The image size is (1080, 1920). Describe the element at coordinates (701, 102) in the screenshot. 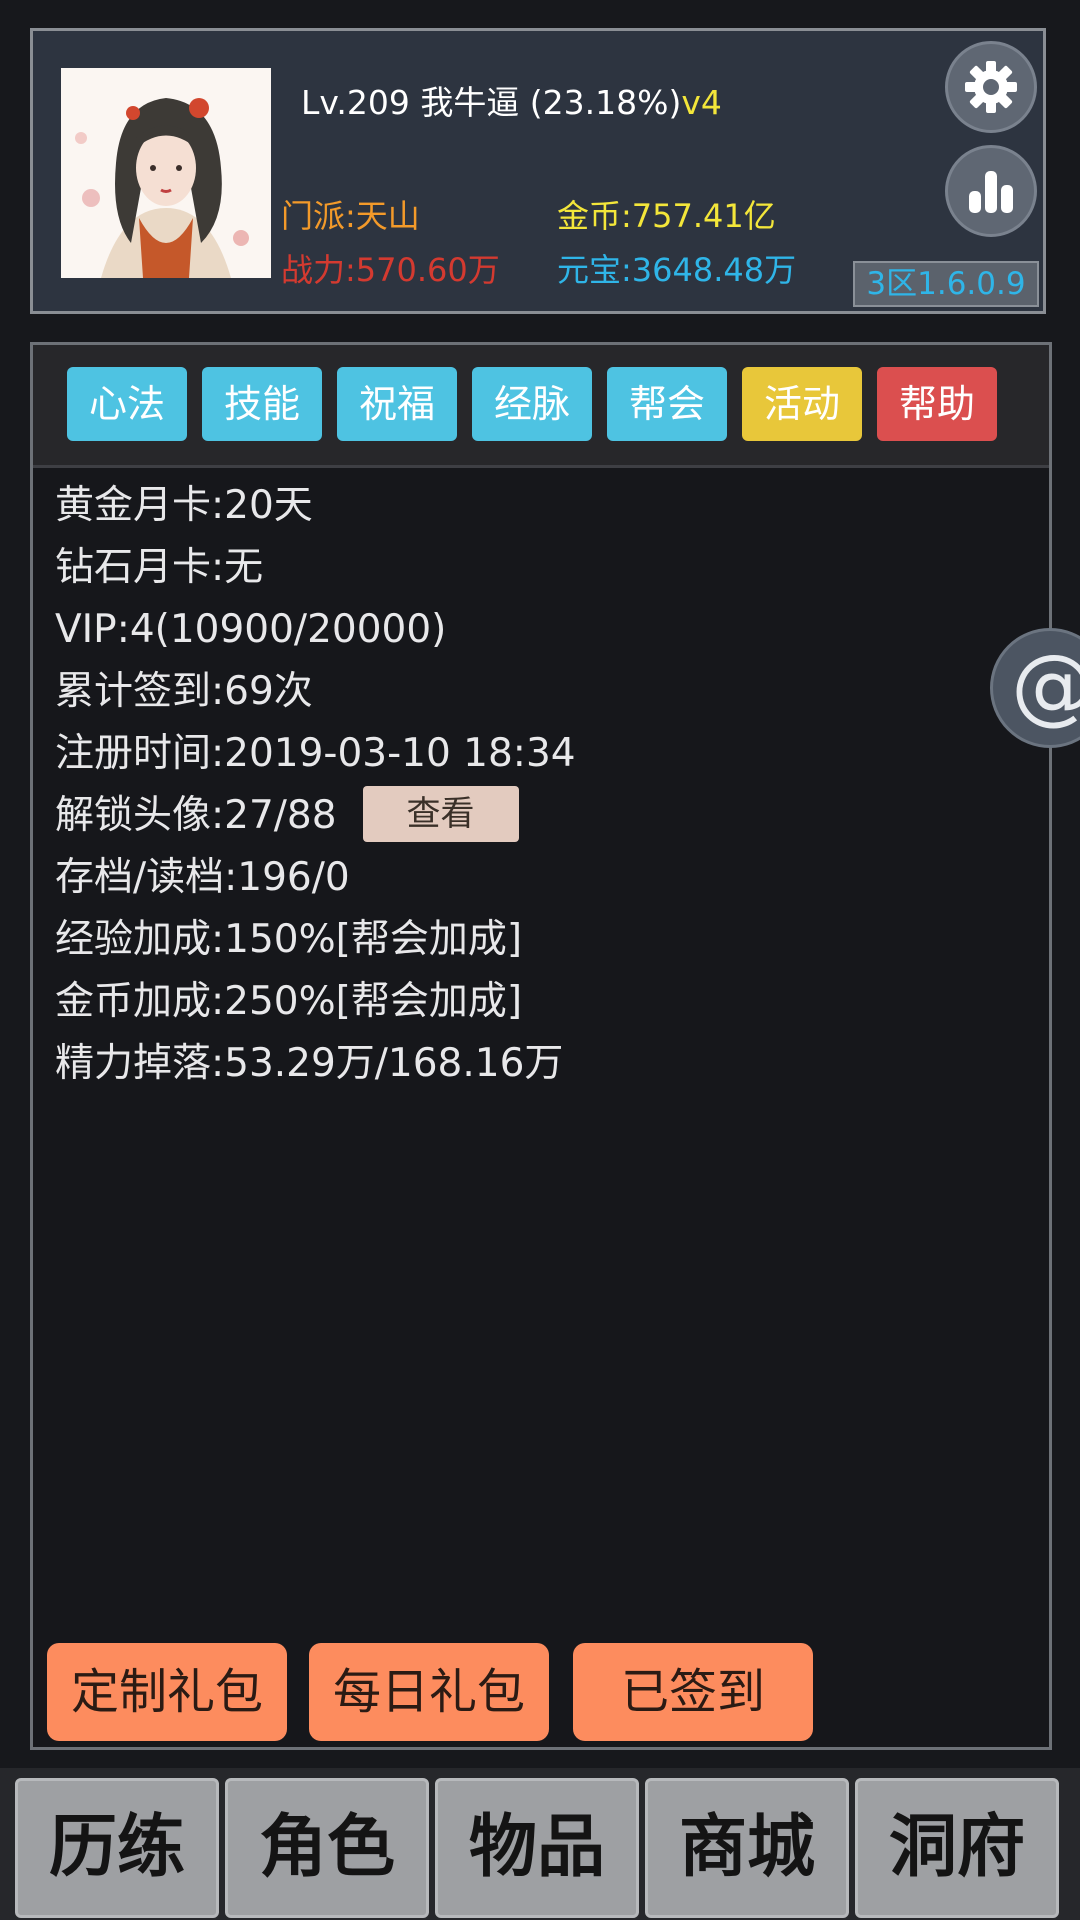

I see `vip-tag: v4` at that location.